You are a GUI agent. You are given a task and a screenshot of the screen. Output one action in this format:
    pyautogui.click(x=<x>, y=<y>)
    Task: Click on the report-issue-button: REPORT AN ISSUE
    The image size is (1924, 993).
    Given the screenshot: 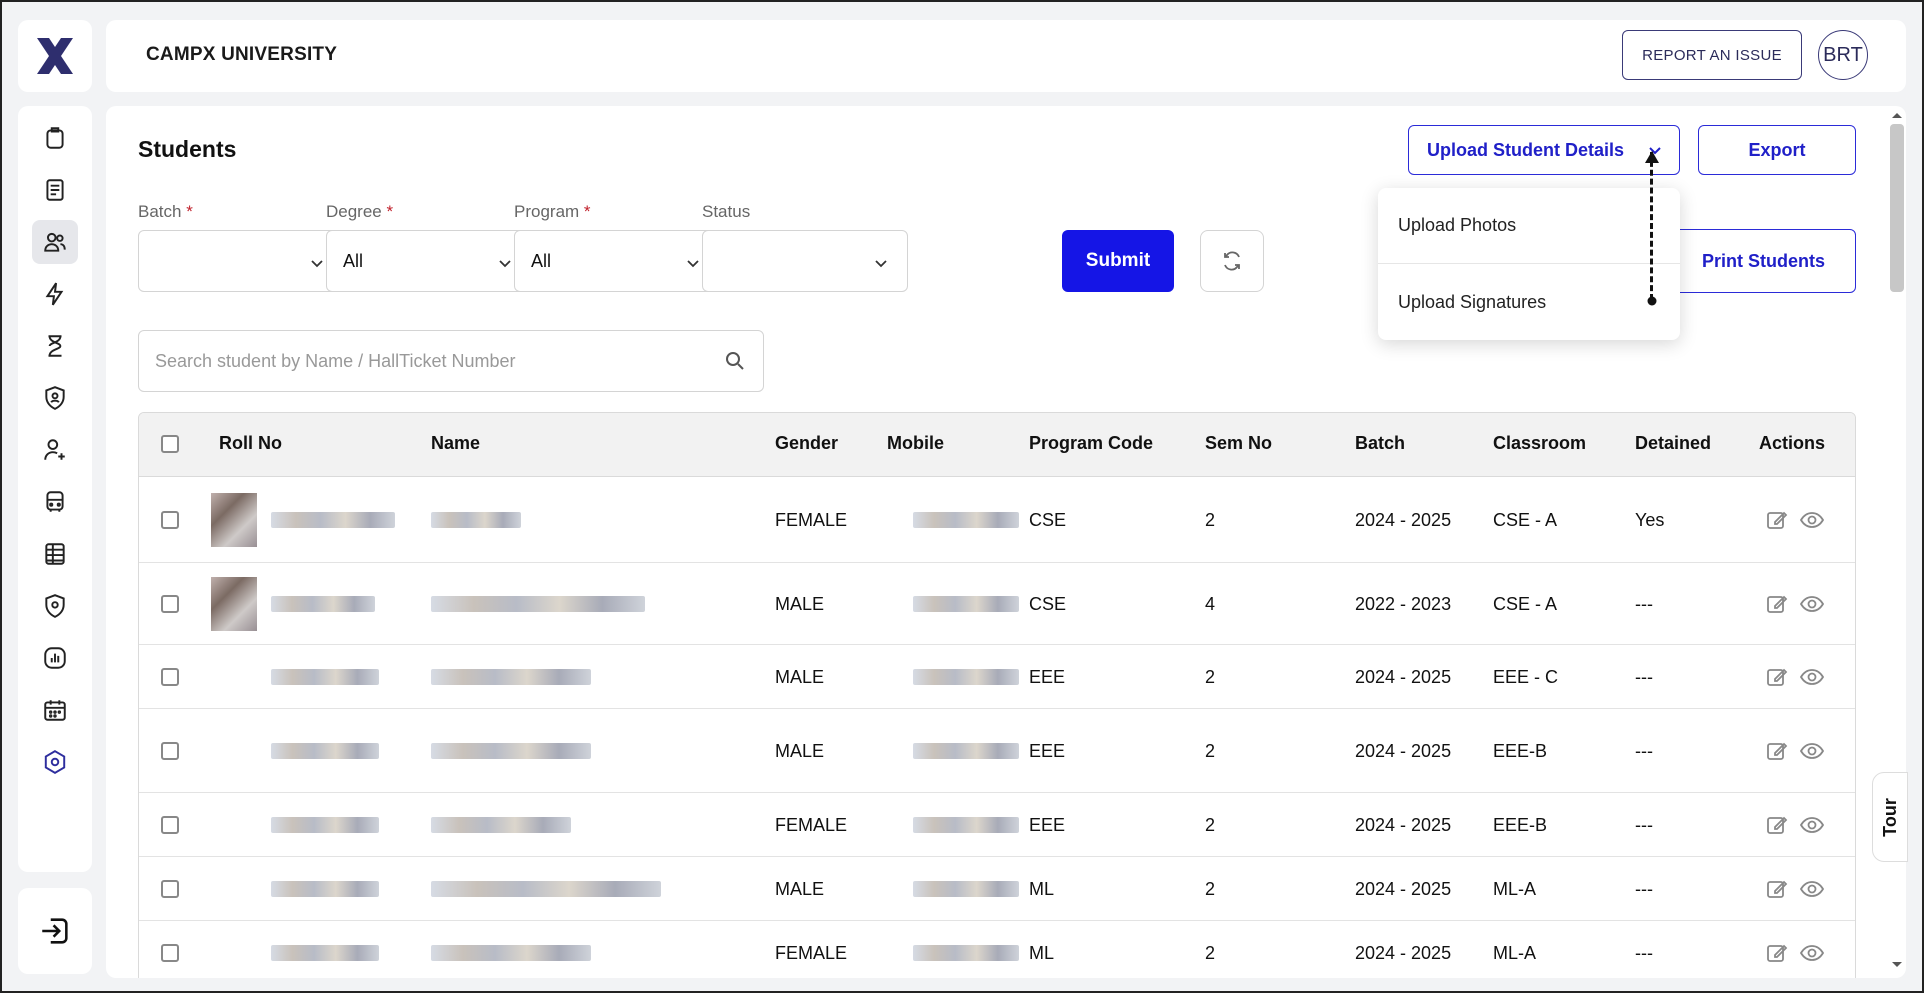 What is the action you would take?
    pyautogui.click(x=1712, y=55)
    